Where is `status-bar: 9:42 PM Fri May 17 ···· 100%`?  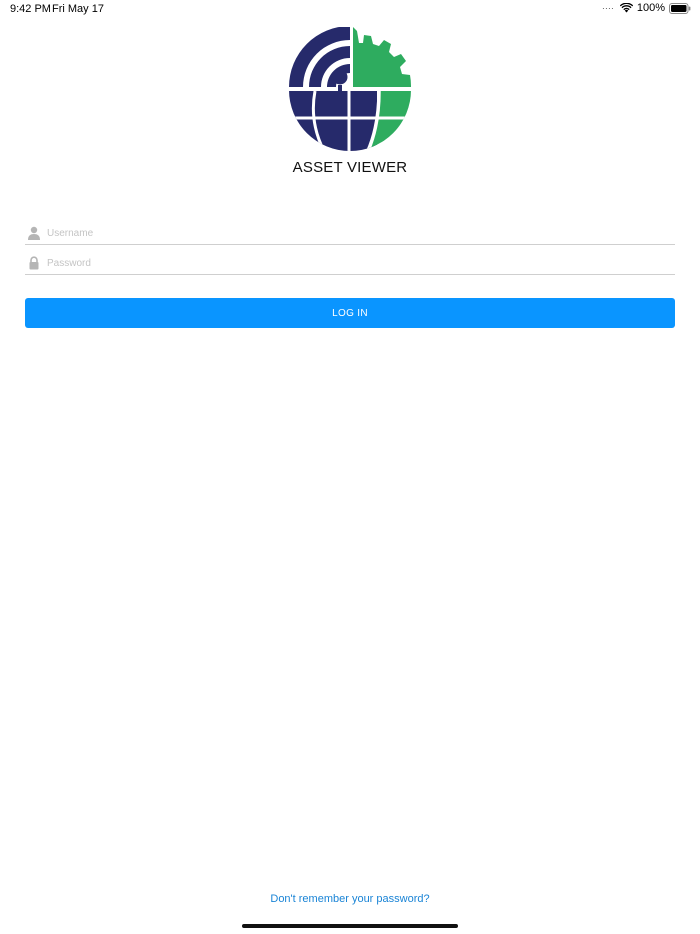 status-bar: 9:42 PM Fri May 17 ···· 100% is located at coordinates (350, 9).